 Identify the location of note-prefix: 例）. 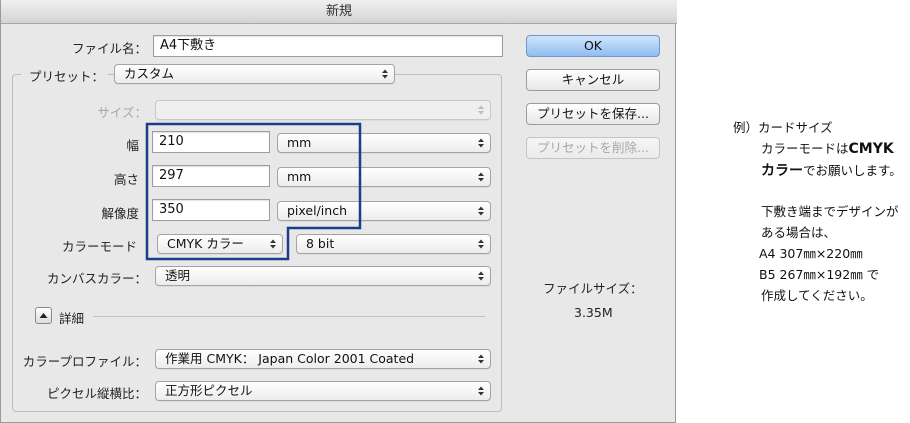
(746, 127).